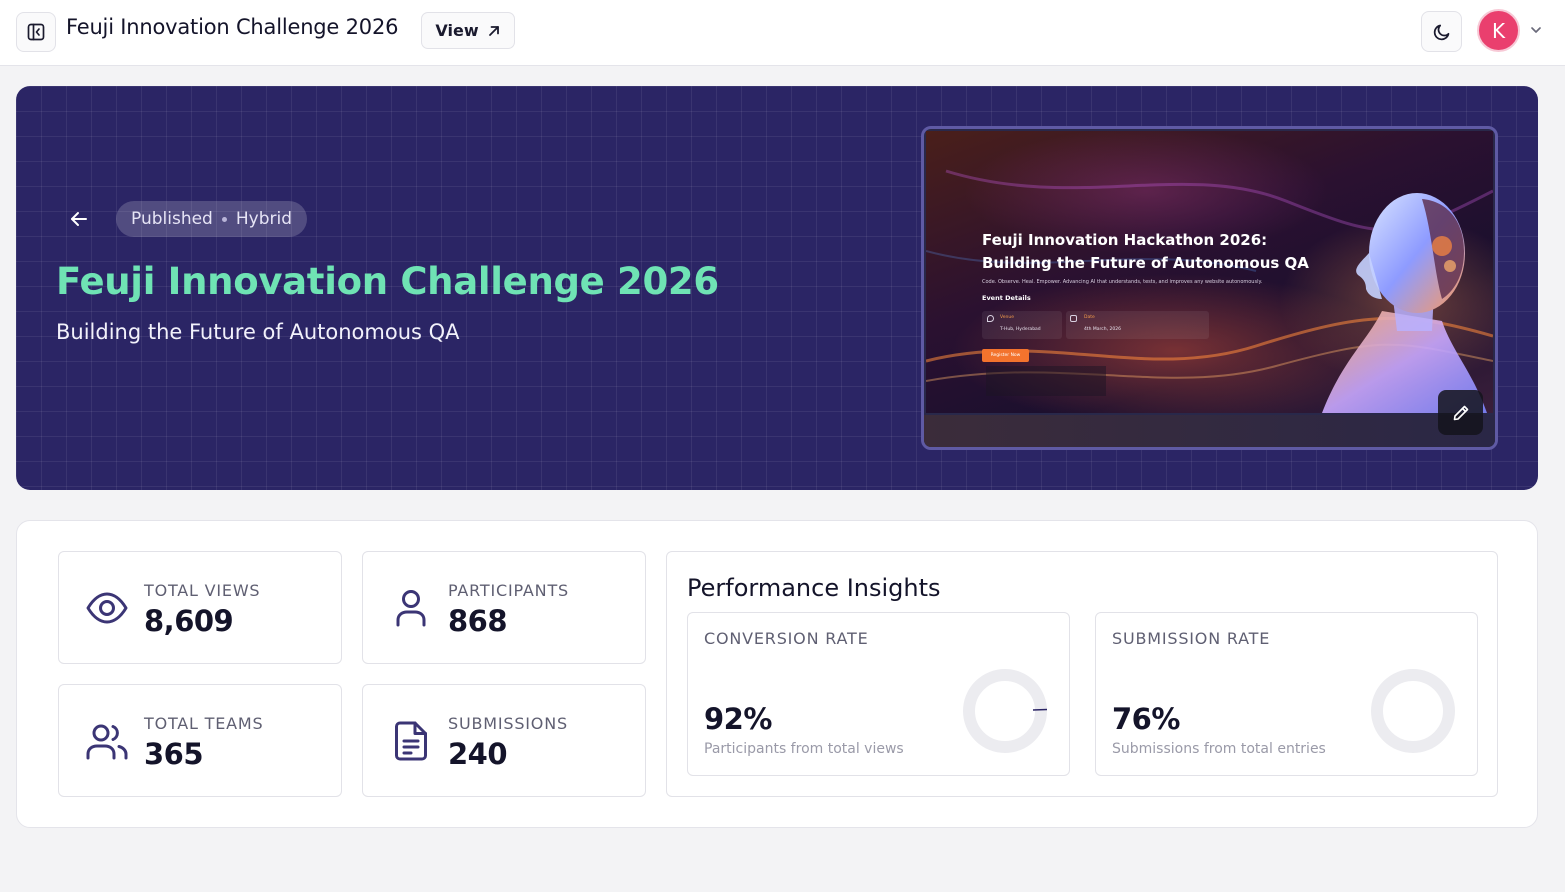  I want to click on stat-card-total-teams: TOTAL TEAMS 365, so click(200, 740).